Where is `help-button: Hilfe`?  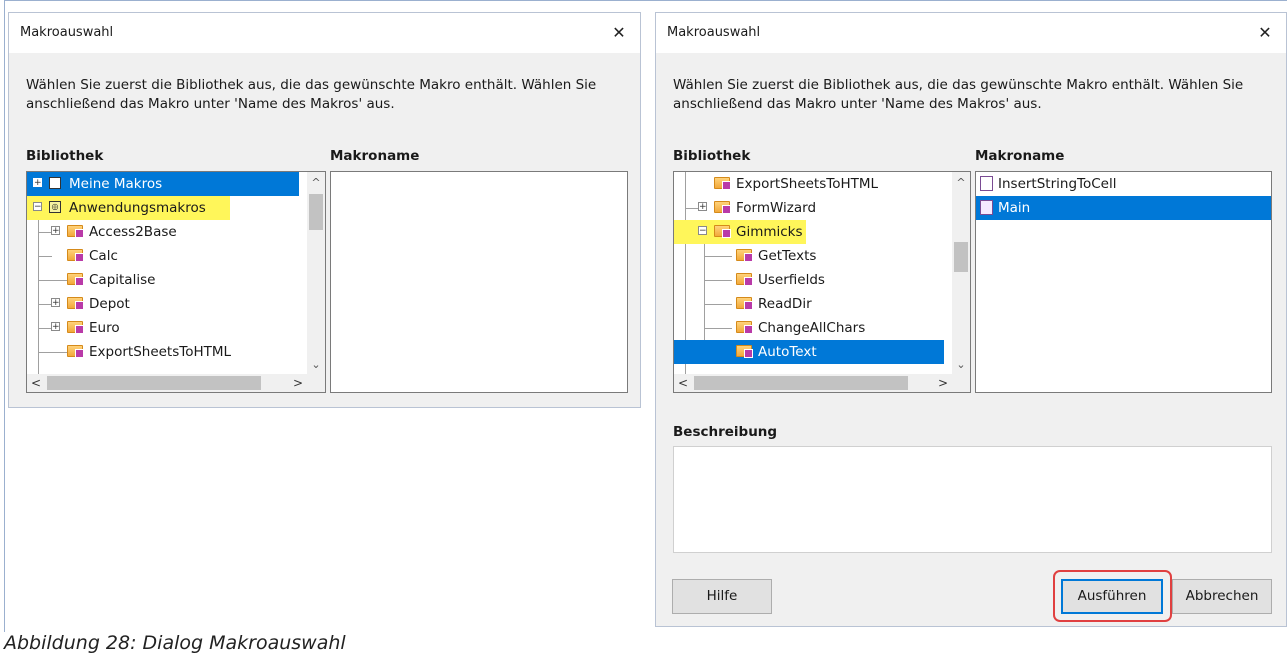 help-button: Hilfe is located at coordinates (722, 596).